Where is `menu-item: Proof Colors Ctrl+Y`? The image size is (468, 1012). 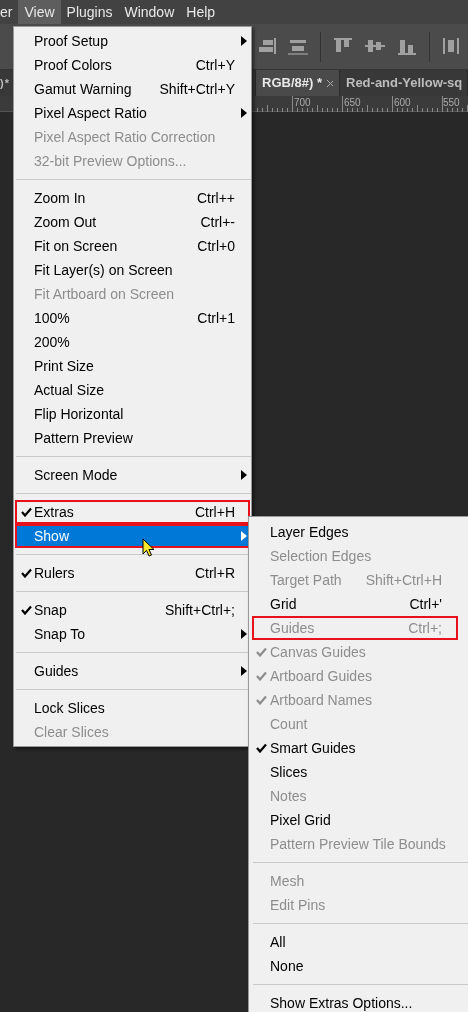 menu-item: Proof Colors Ctrl+Y is located at coordinates (132, 65).